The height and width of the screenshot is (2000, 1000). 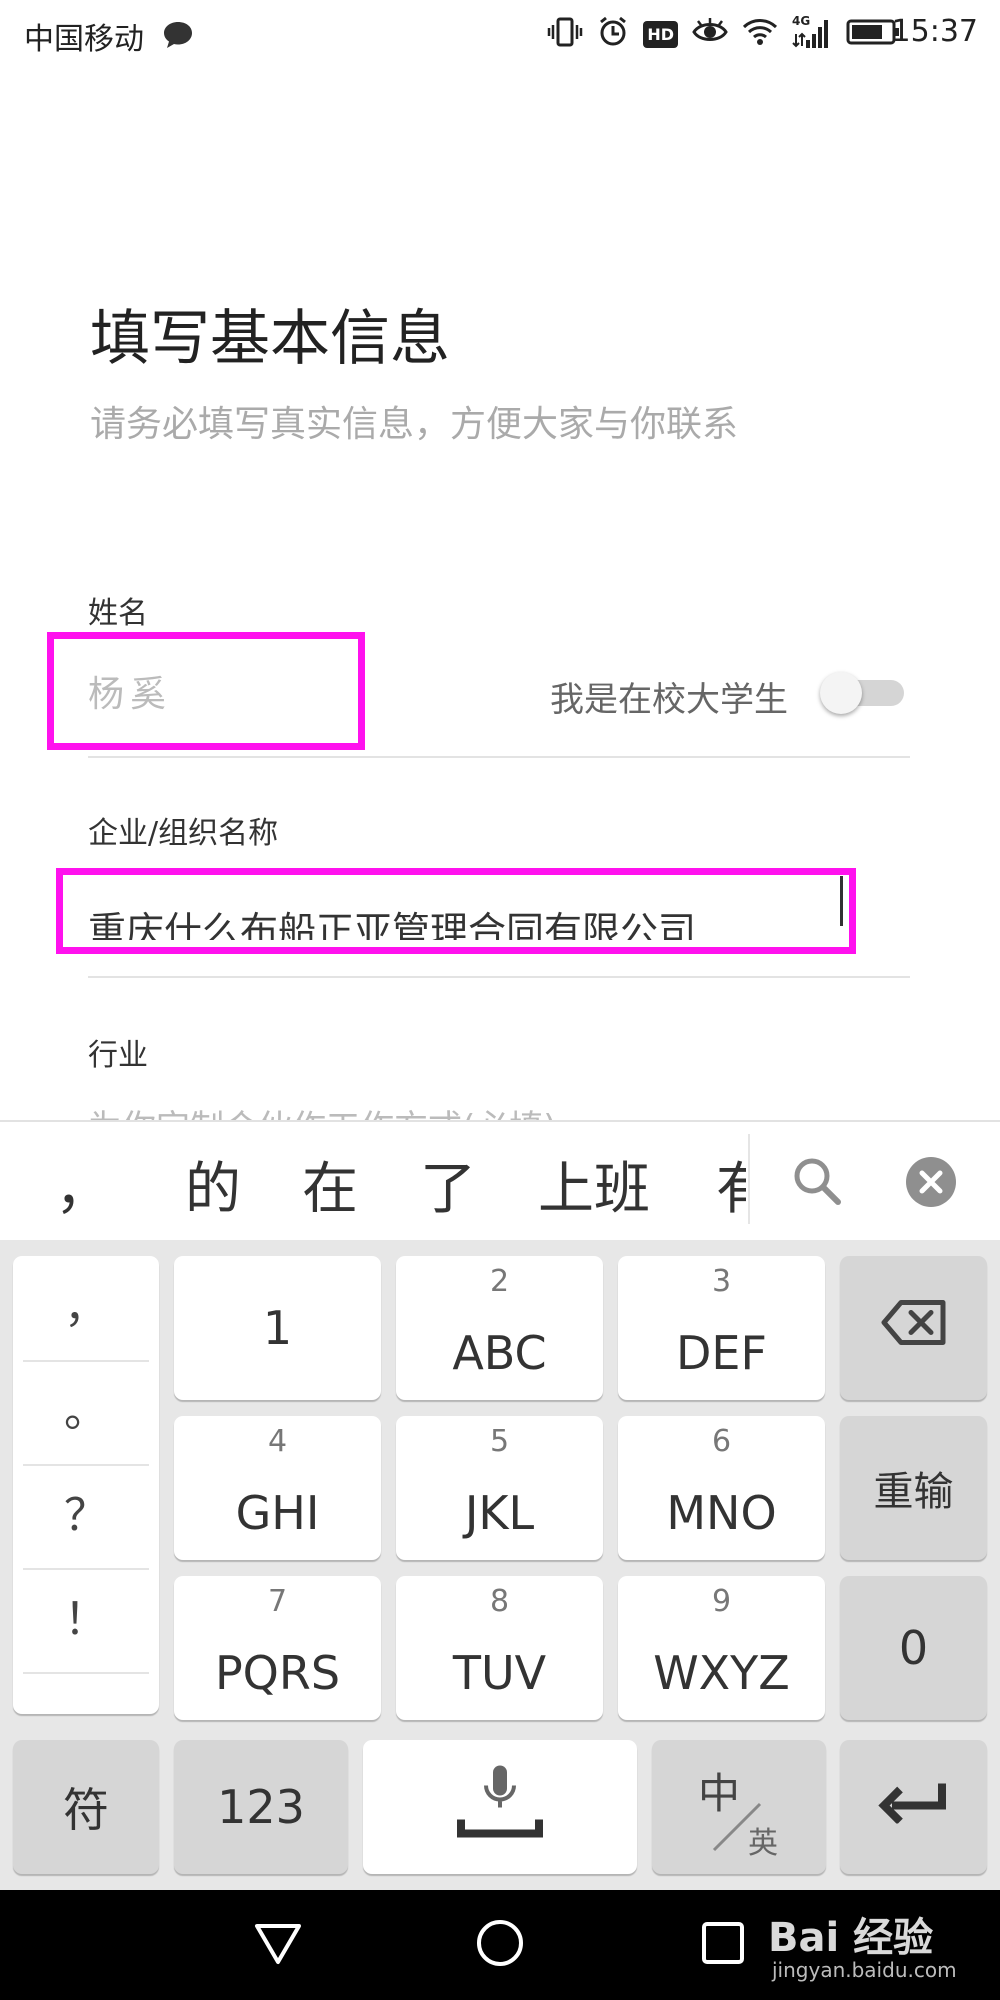 What do you see at coordinates (270, 339) in the screenshot?
I see `page-title: 填写基本信息` at bounding box center [270, 339].